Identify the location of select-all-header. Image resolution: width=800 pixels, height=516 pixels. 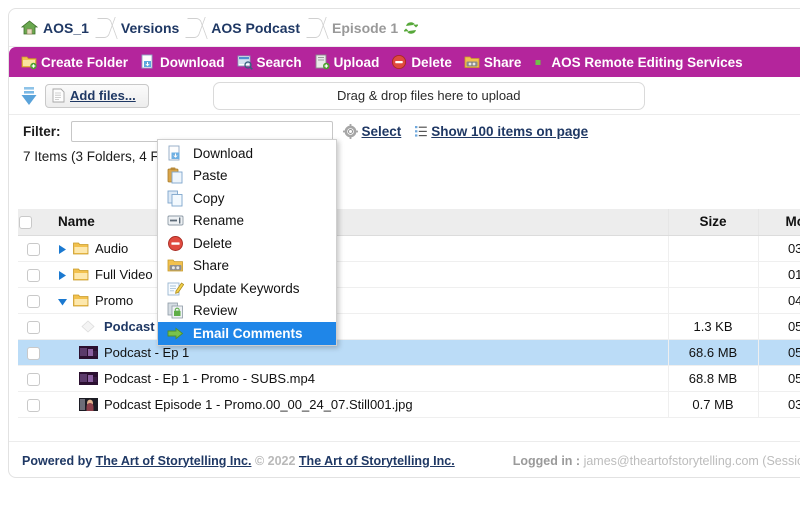
(33, 222).